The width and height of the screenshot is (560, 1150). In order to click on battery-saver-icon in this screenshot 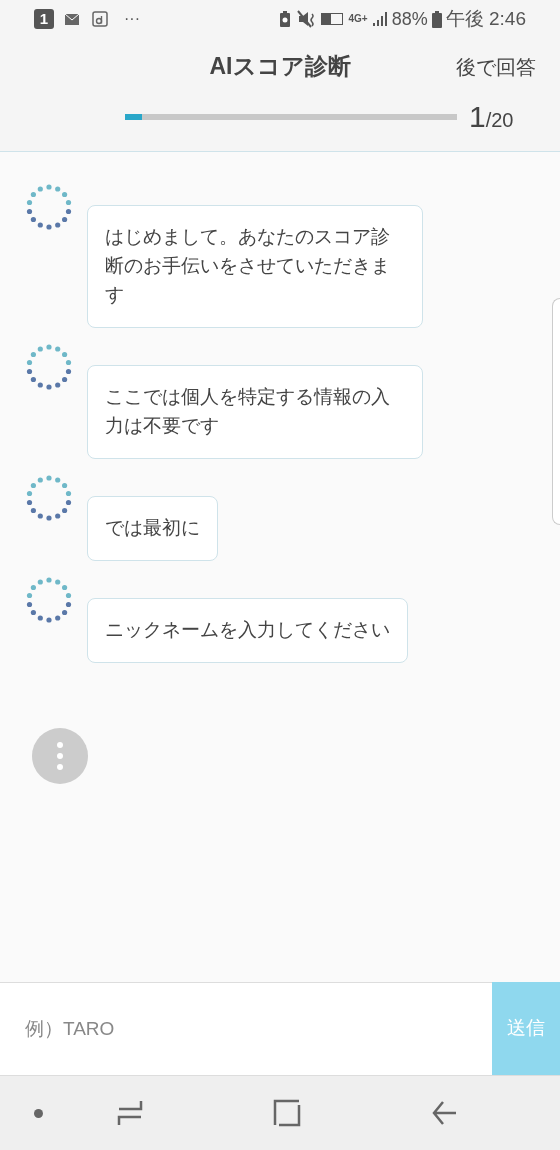, I will do `click(284, 19)`.